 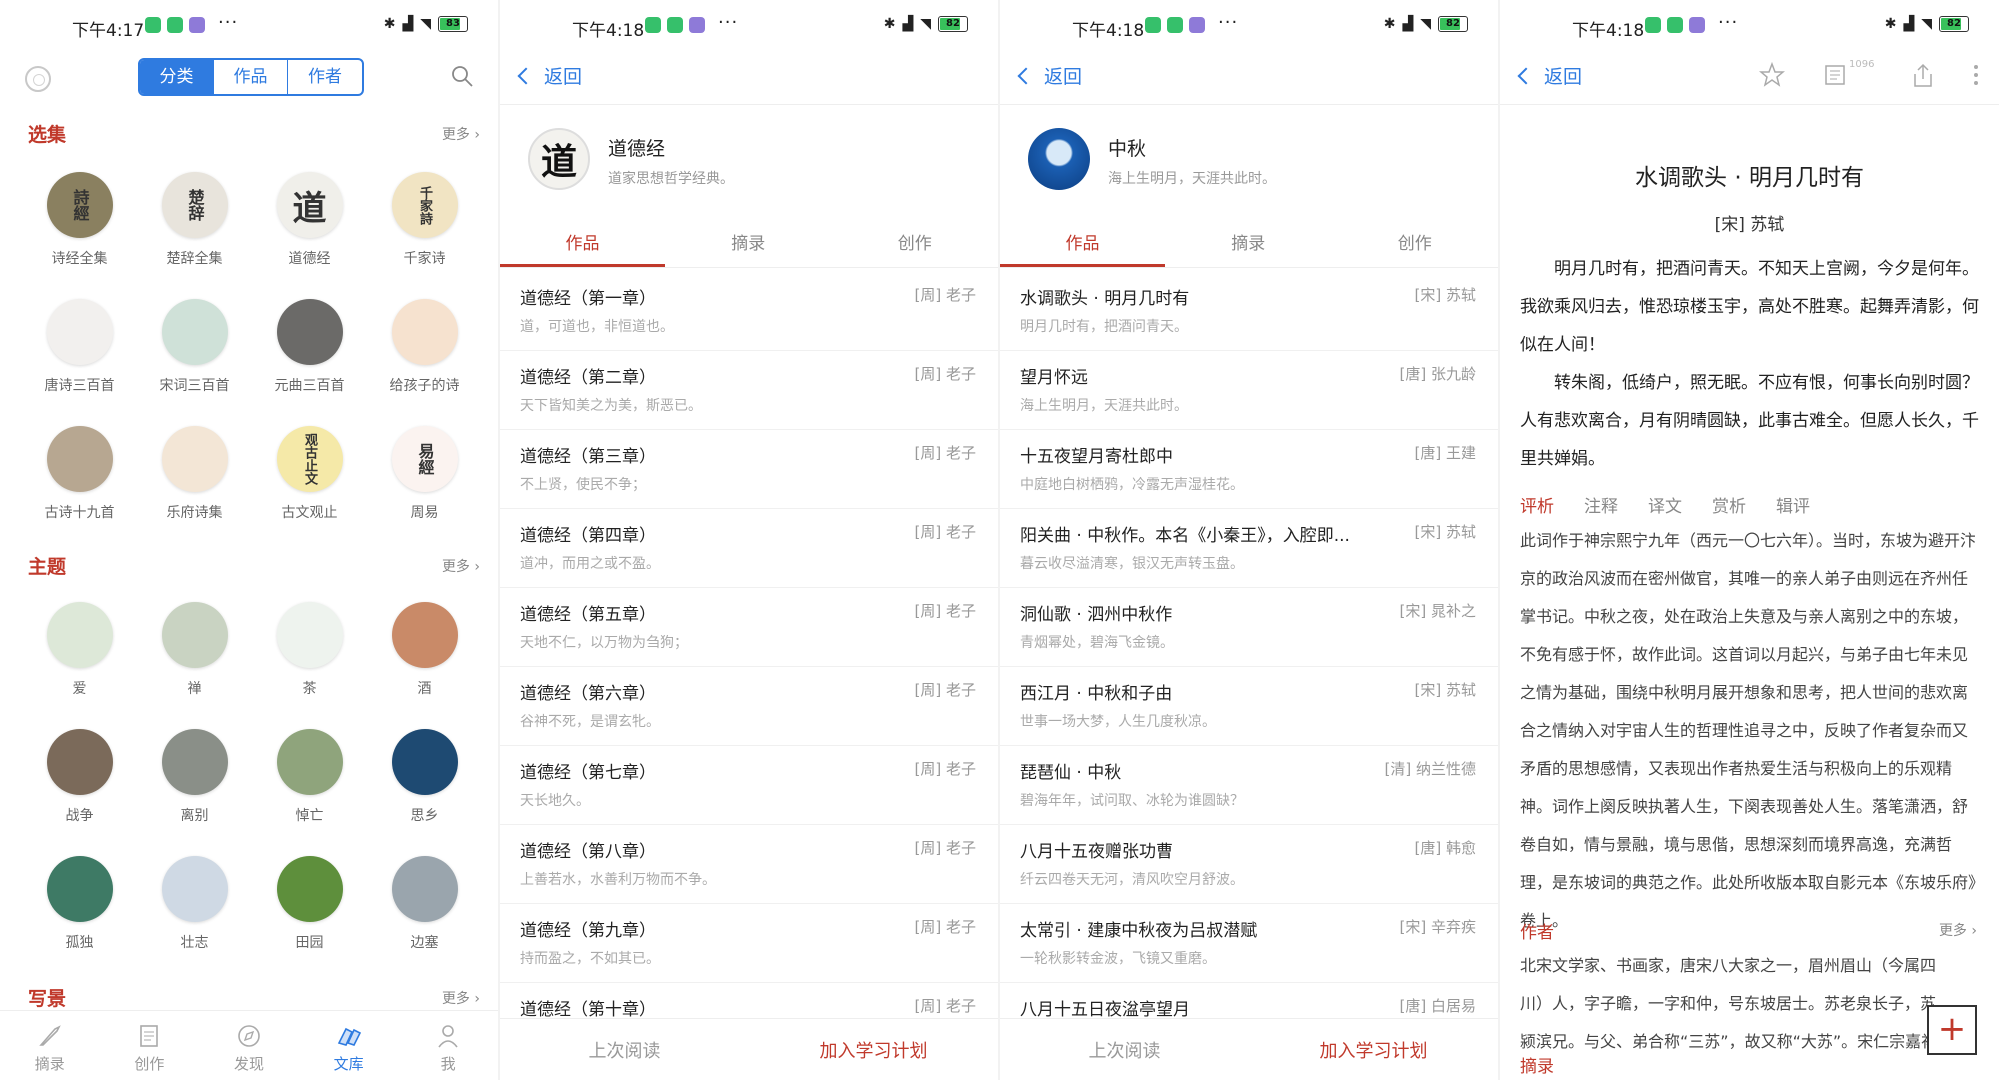 What do you see at coordinates (79, 362) in the screenshot?
I see `category-item: 唐诗三百首` at bounding box center [79, 362].